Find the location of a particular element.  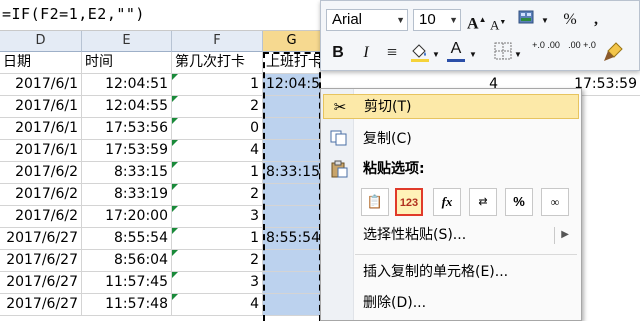

cell-punch-count: 0 is located at coordinates (217, 129).